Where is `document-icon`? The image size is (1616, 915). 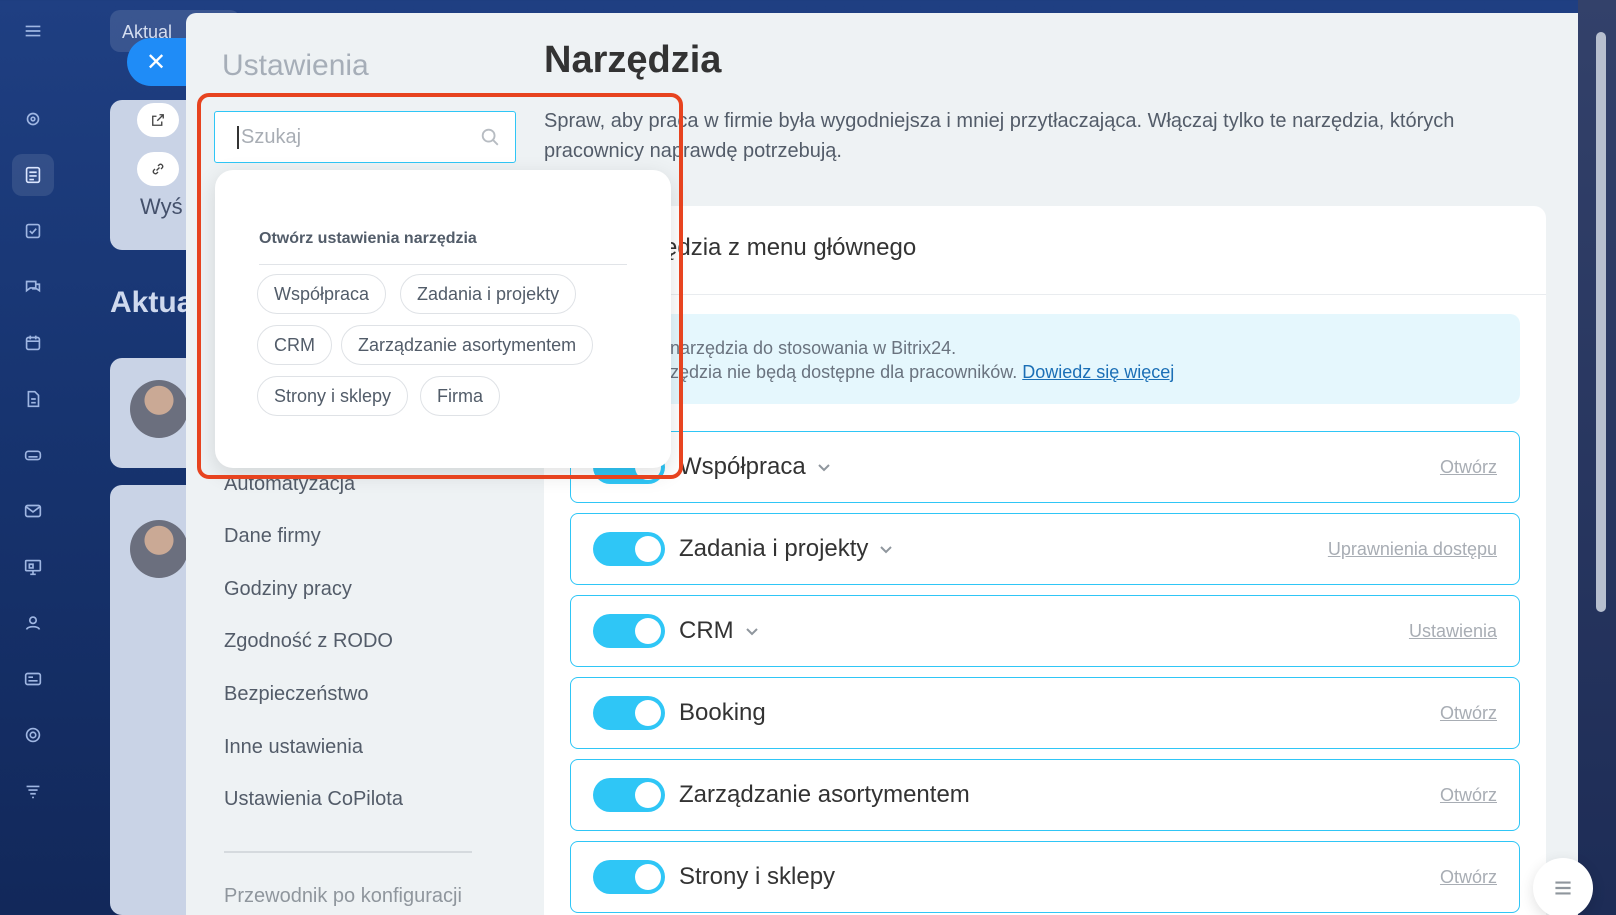 document-icon is located at coordinates (33, 399).